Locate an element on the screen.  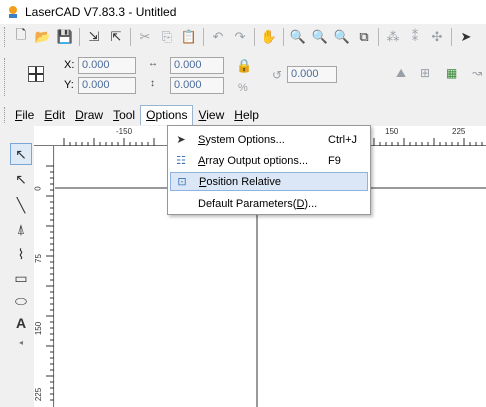
import-icon: ⇲ is located at coordinates (94, 37).